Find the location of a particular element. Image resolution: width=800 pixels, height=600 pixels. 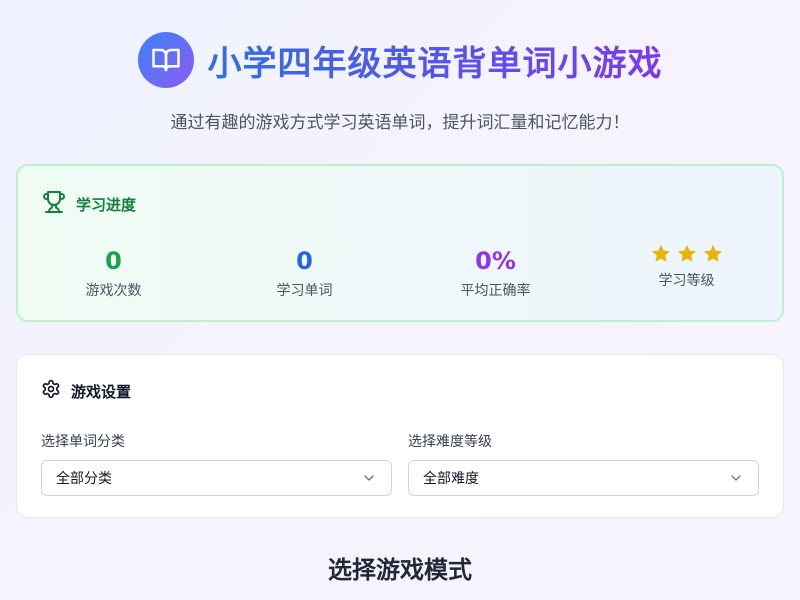

trophy-icon is located at coordinates (54, 204).